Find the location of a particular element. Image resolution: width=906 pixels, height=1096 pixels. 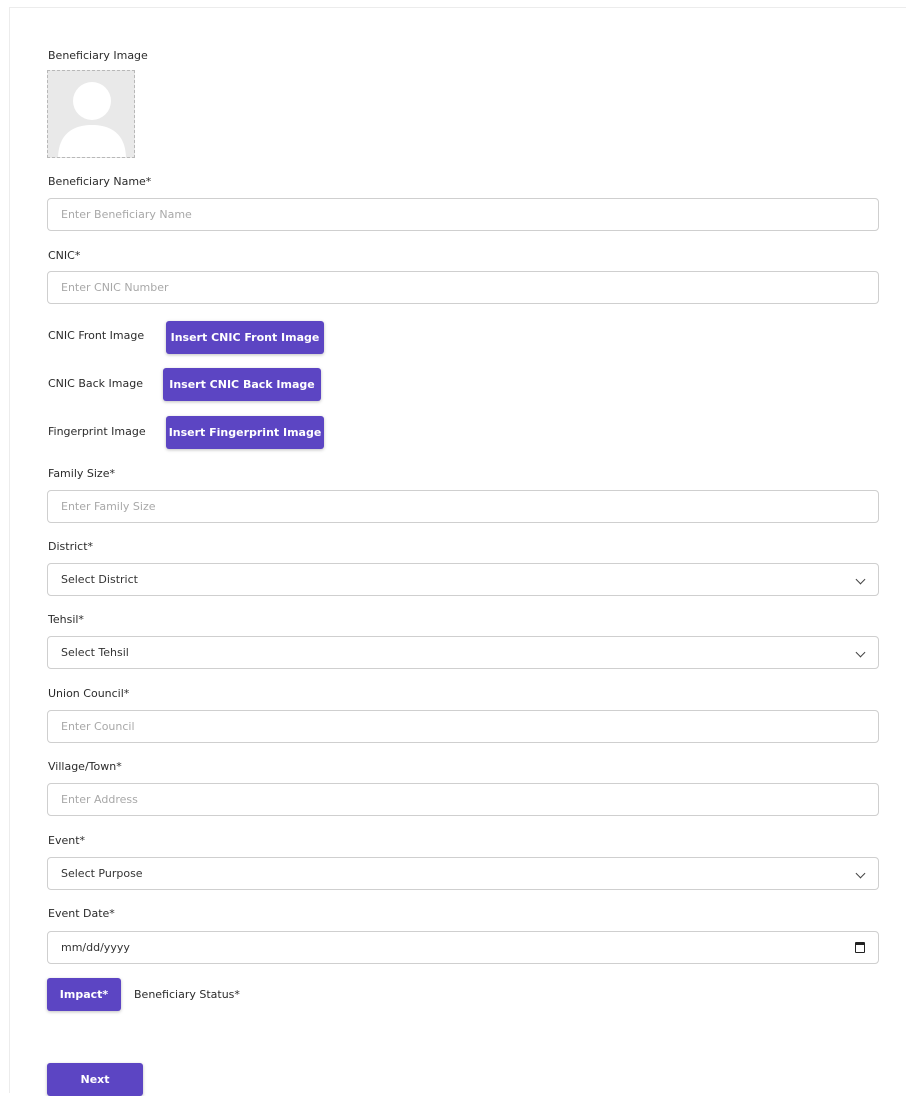

event-date-placeholder: mm/dd/yyyy is located at coordinates (95, 947).